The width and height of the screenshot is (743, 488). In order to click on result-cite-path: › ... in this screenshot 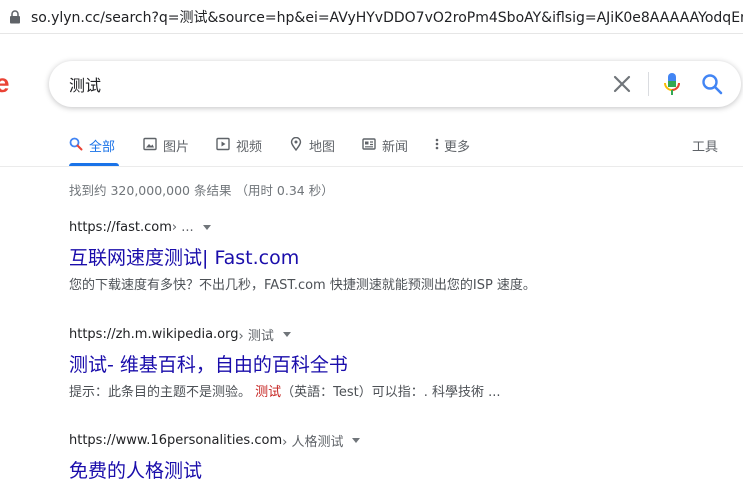, I will do `click(182, 227)`.